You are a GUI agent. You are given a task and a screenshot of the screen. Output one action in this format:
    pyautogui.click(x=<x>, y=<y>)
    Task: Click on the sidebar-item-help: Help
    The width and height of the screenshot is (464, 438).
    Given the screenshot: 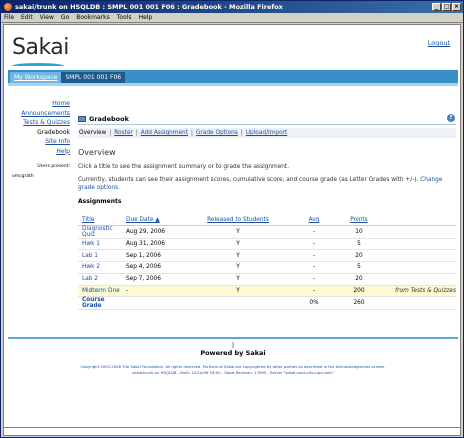 What is the action you would take?
    pyautogui.click(x=39, y=152)
    